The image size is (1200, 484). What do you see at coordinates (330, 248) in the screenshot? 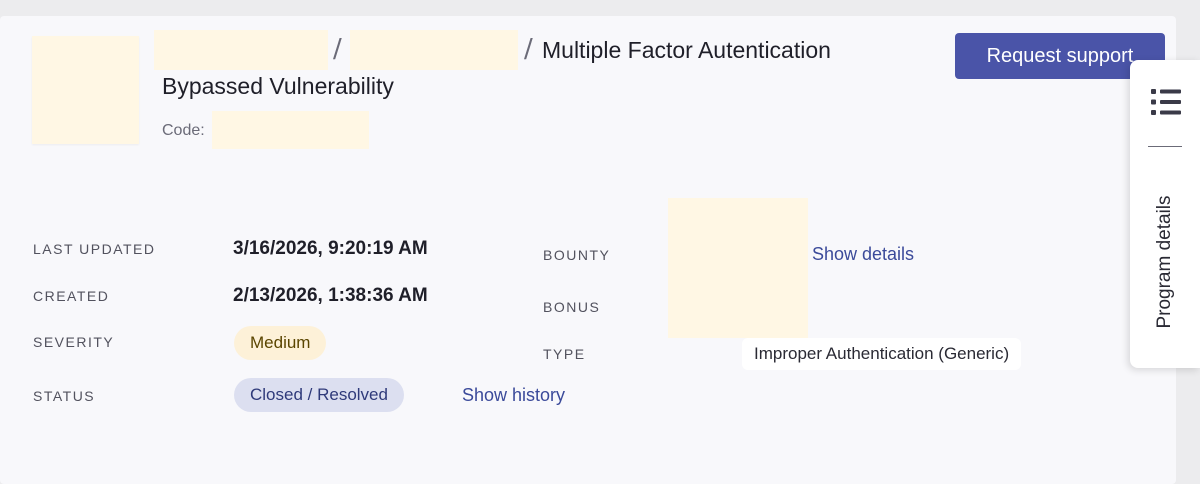
I see `last-updated-value: 3/16/2026, 9:20:19 AM` at bounding box center [330, 248].